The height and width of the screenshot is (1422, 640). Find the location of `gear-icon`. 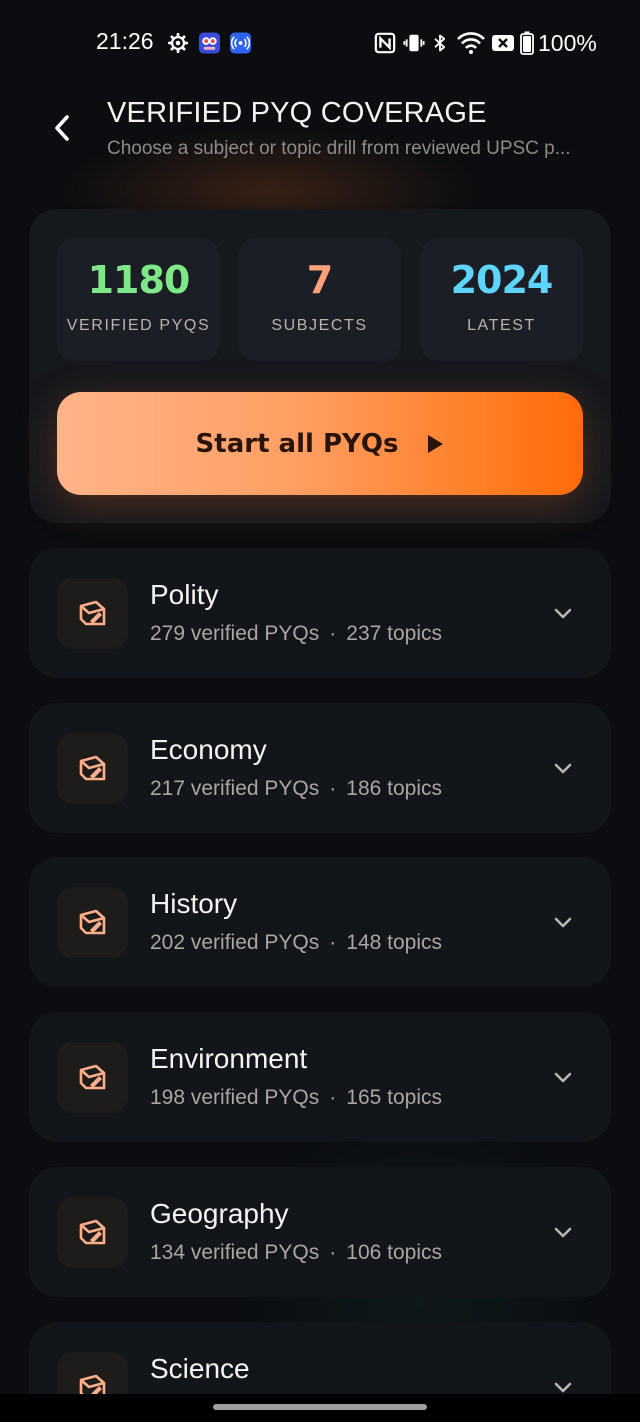

gear-icon is located at coordinates (178, 43).